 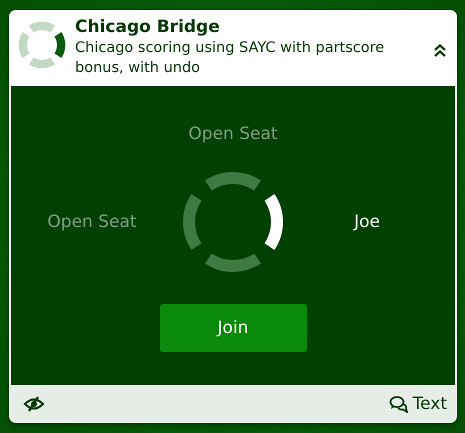 I want to click on chevron-up-icon, so click(x=440, y=51).